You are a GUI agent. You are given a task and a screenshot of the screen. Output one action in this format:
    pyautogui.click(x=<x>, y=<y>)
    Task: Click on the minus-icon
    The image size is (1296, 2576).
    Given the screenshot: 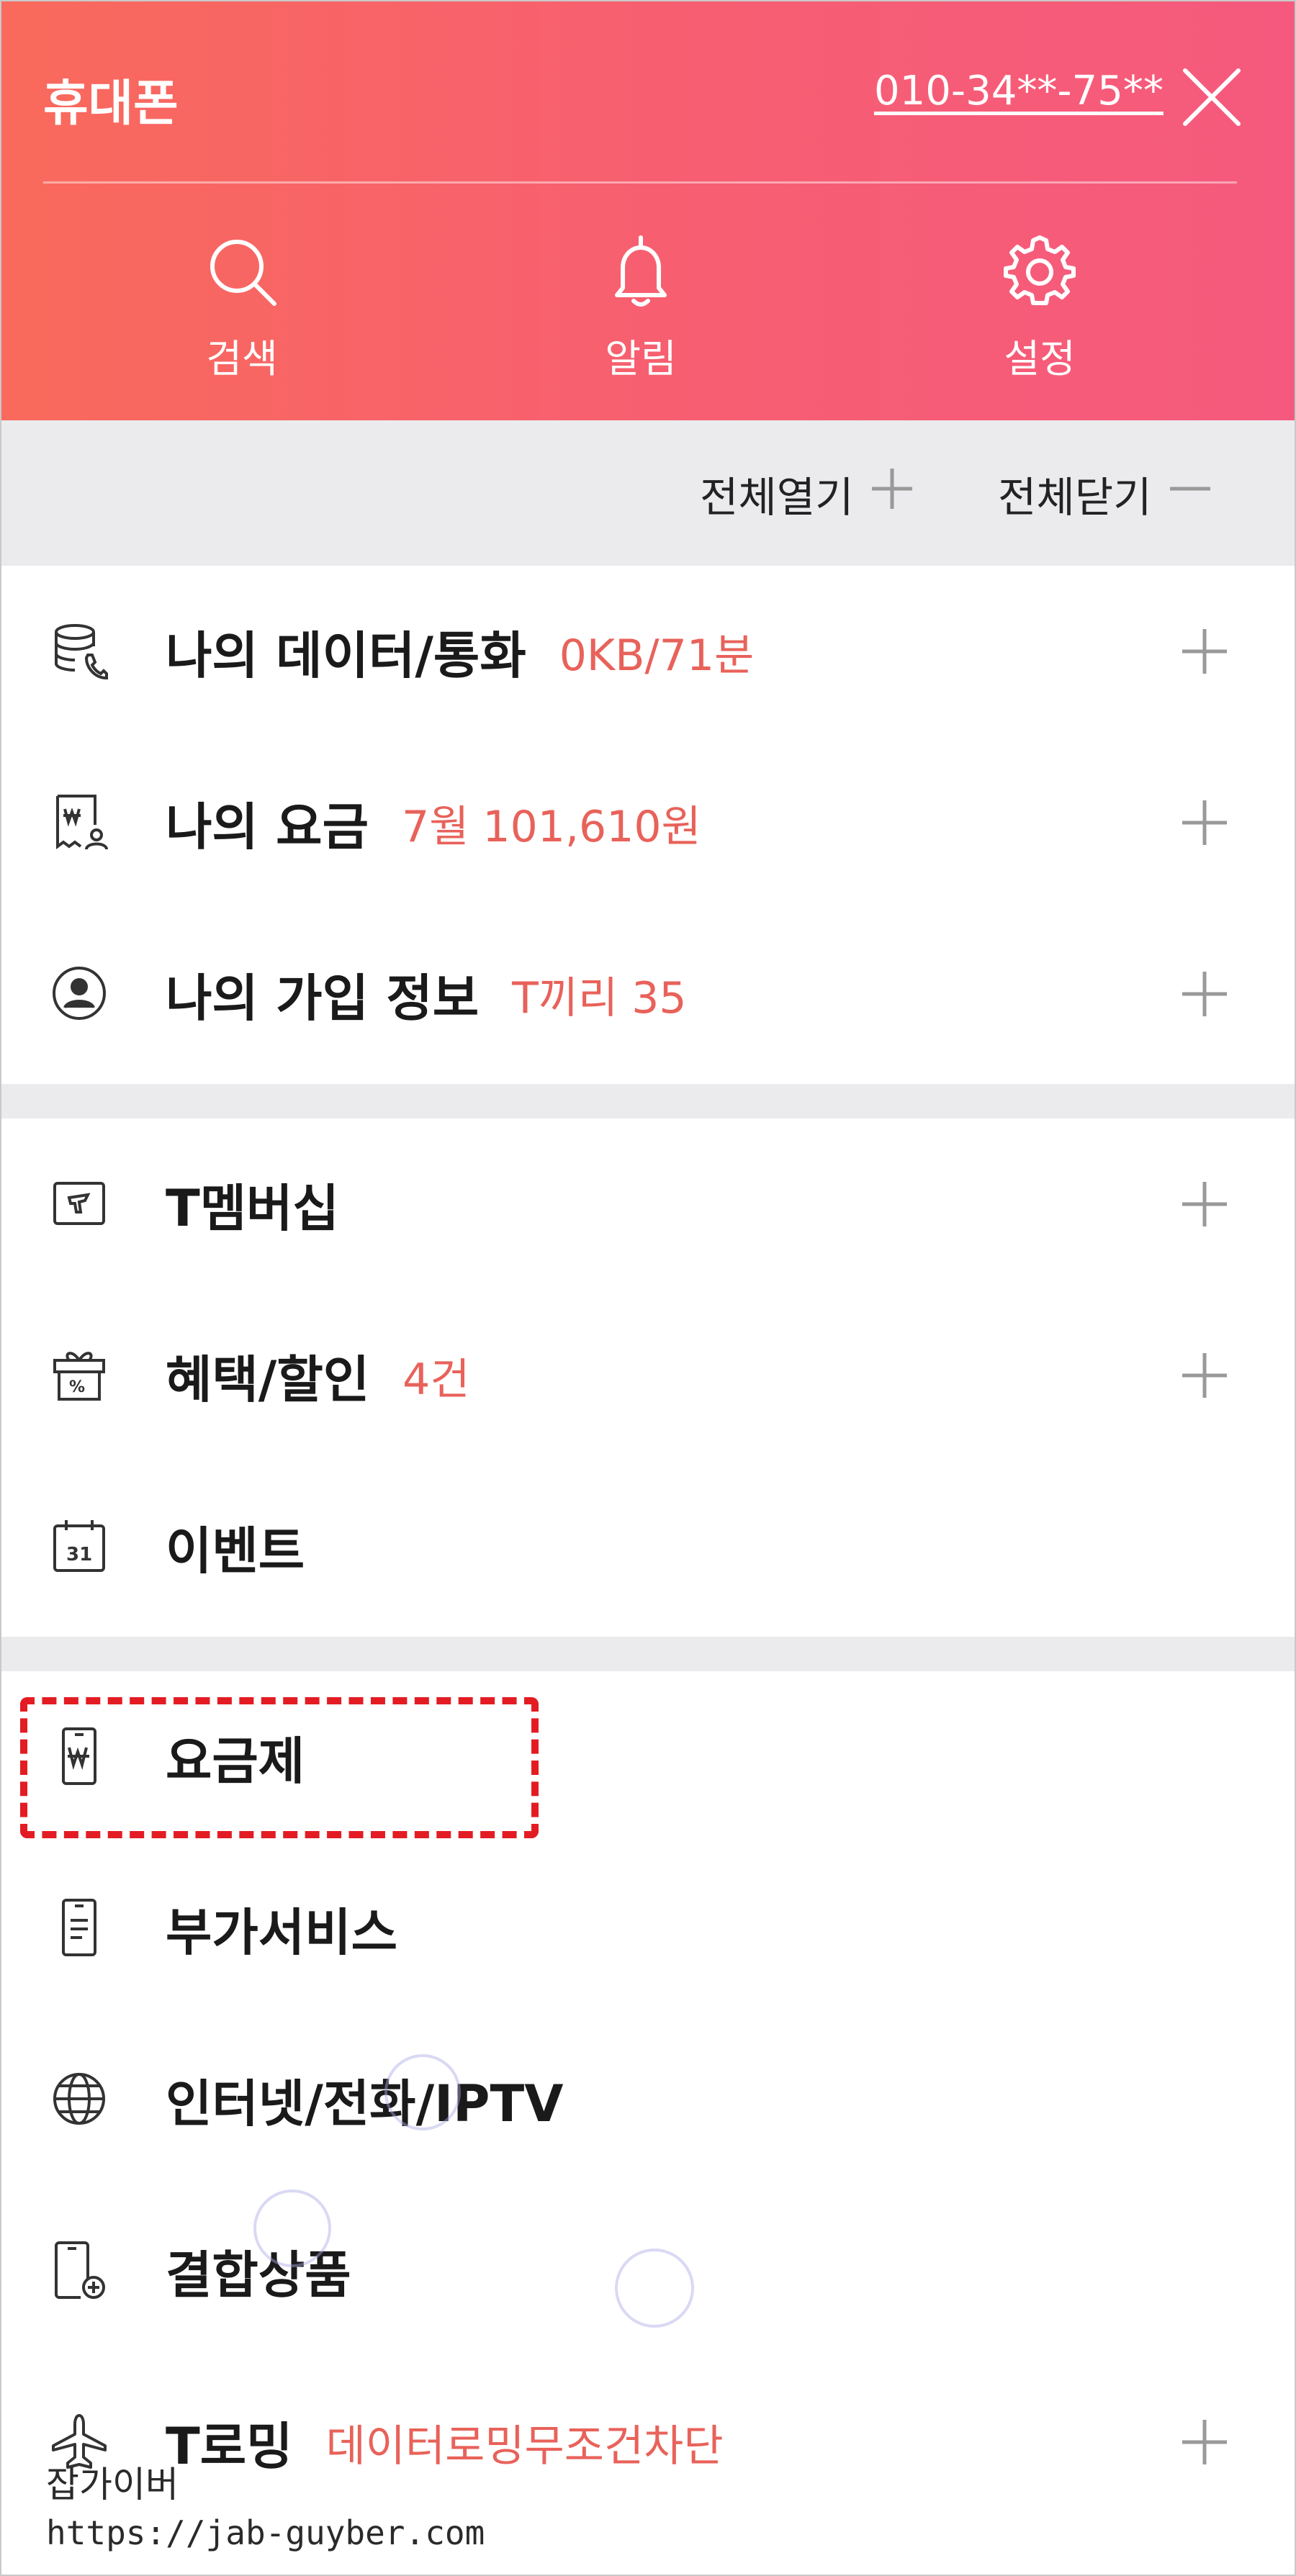 What is the action you would take?
    pyautogui.click(x=1182, y=494)
    